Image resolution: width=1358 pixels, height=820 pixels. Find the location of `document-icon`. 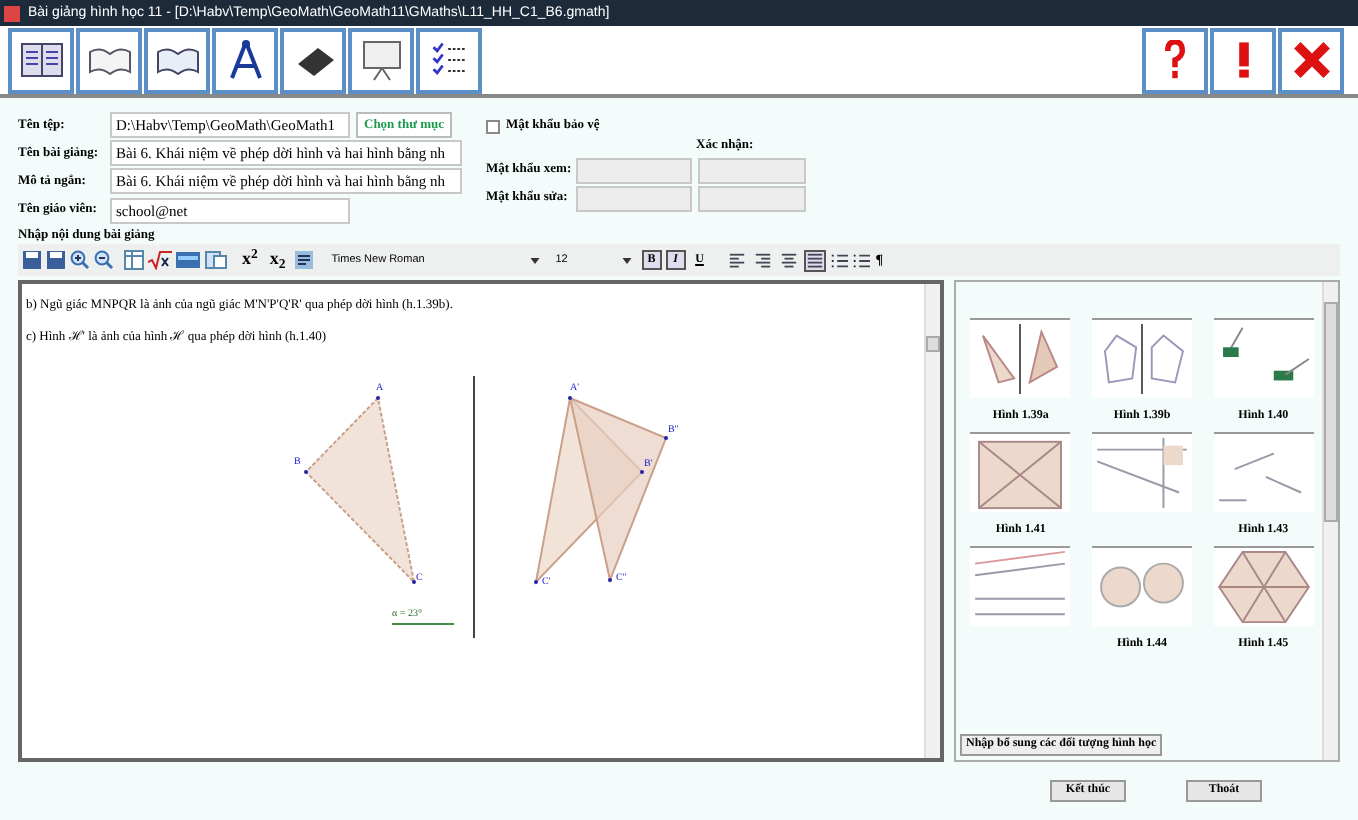

document-icon is located at coordinates (216, 260).